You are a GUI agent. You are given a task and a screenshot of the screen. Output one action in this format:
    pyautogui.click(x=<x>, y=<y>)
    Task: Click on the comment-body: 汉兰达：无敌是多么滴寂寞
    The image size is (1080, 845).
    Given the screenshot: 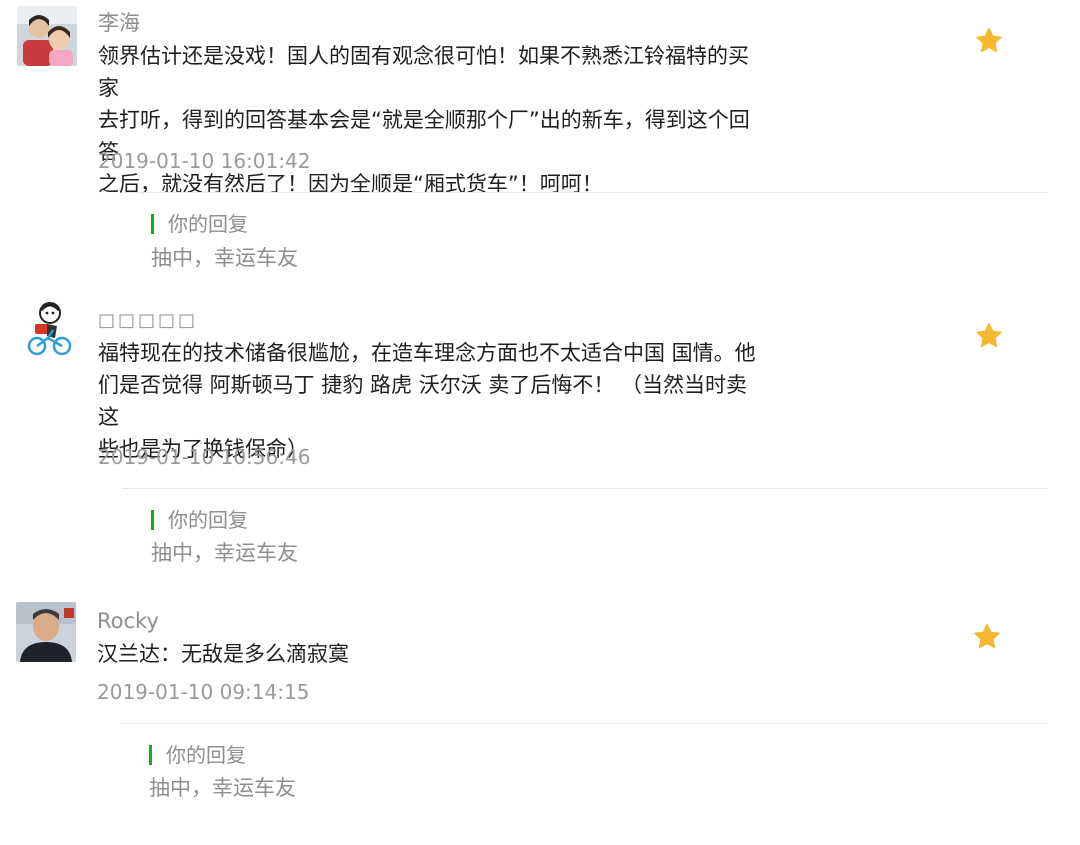 What is the action you would take?
    pyautogui.click(x=432, y=654)
    